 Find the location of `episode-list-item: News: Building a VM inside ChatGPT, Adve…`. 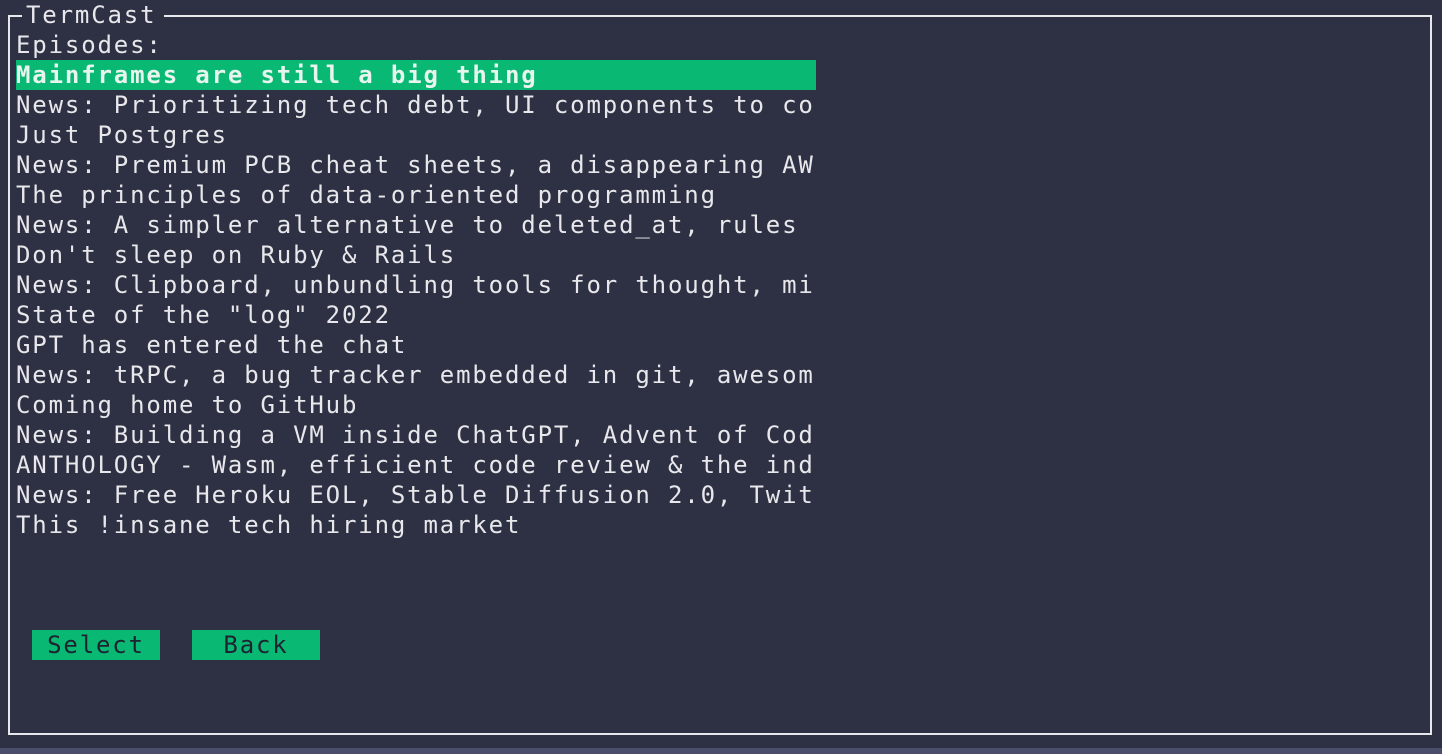

episode-list-item: News: Building a VM inside ChatGPT, Adve… is located at coordinates (416, 435).